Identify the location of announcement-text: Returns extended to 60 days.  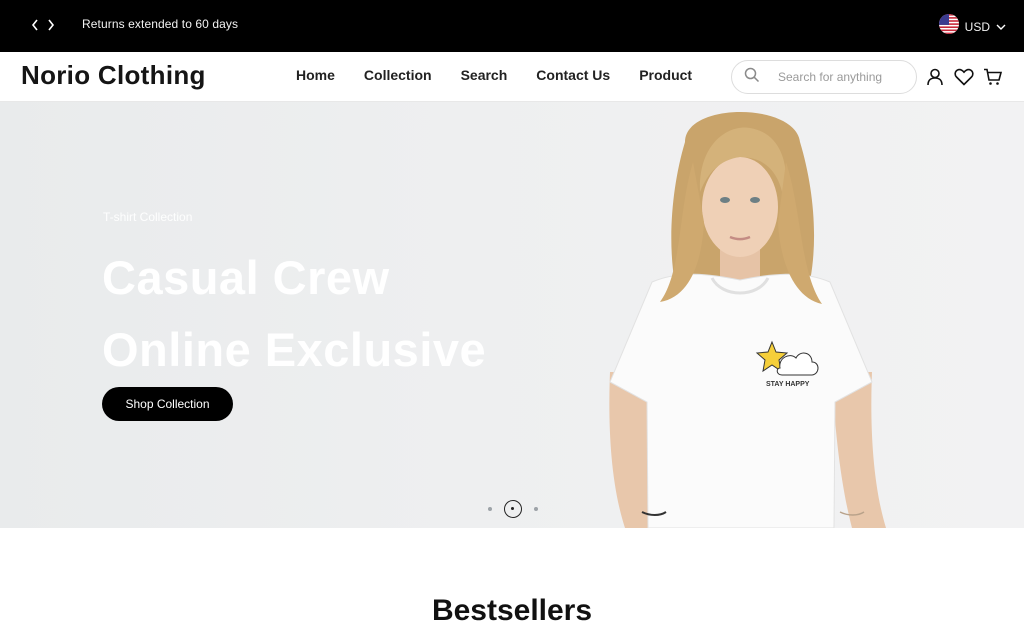
(160, 24).